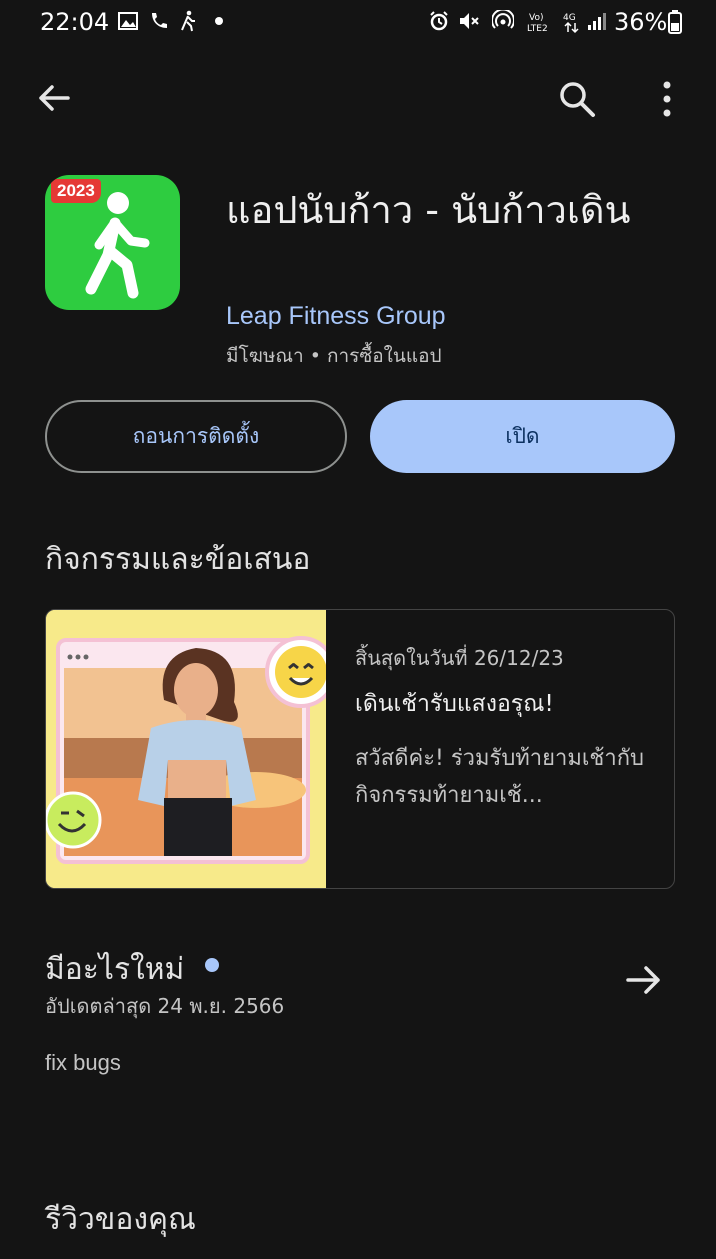  I want to click on svg-text: 4G, so click(569, 18).